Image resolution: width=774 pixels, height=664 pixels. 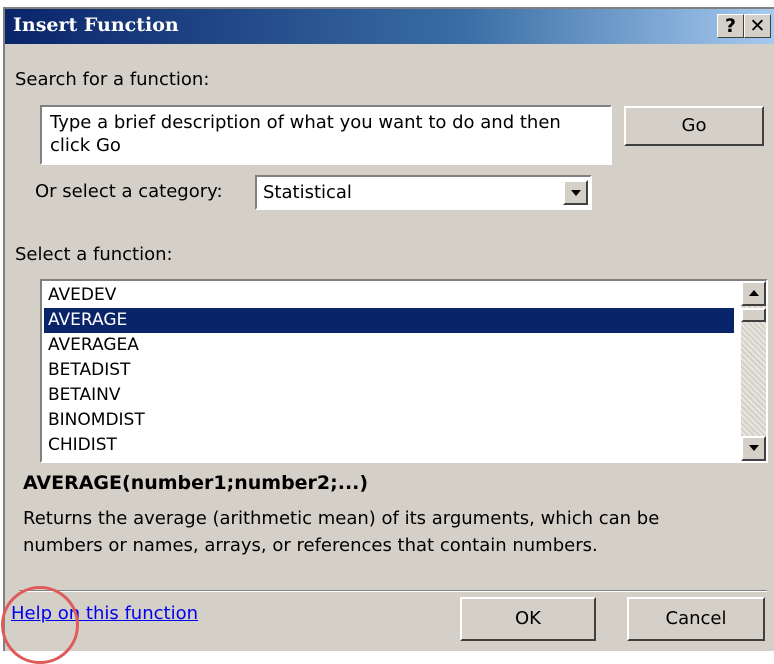 I want to click on cancel-button-label: Cancel, so click(x=696, y=618).